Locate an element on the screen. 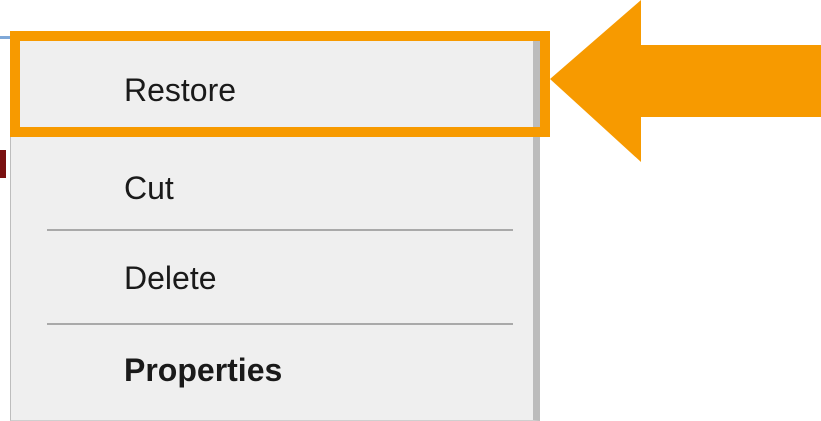 The height and width of the screenshot is (421, 821). menu-item-delete: Delete is located at coordinates (272, 278).